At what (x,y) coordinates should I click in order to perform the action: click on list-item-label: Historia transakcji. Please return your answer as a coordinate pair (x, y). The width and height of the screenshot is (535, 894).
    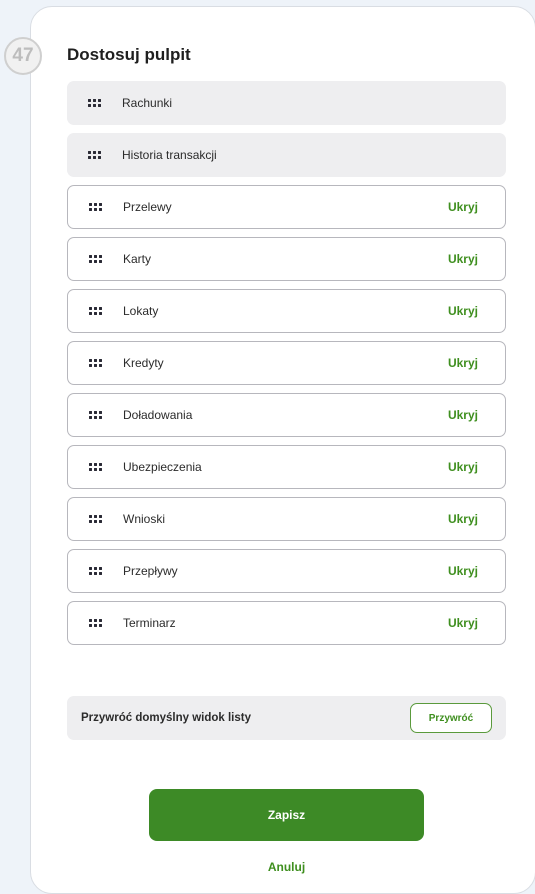
    Looking at the image, I should click on (169, 155).